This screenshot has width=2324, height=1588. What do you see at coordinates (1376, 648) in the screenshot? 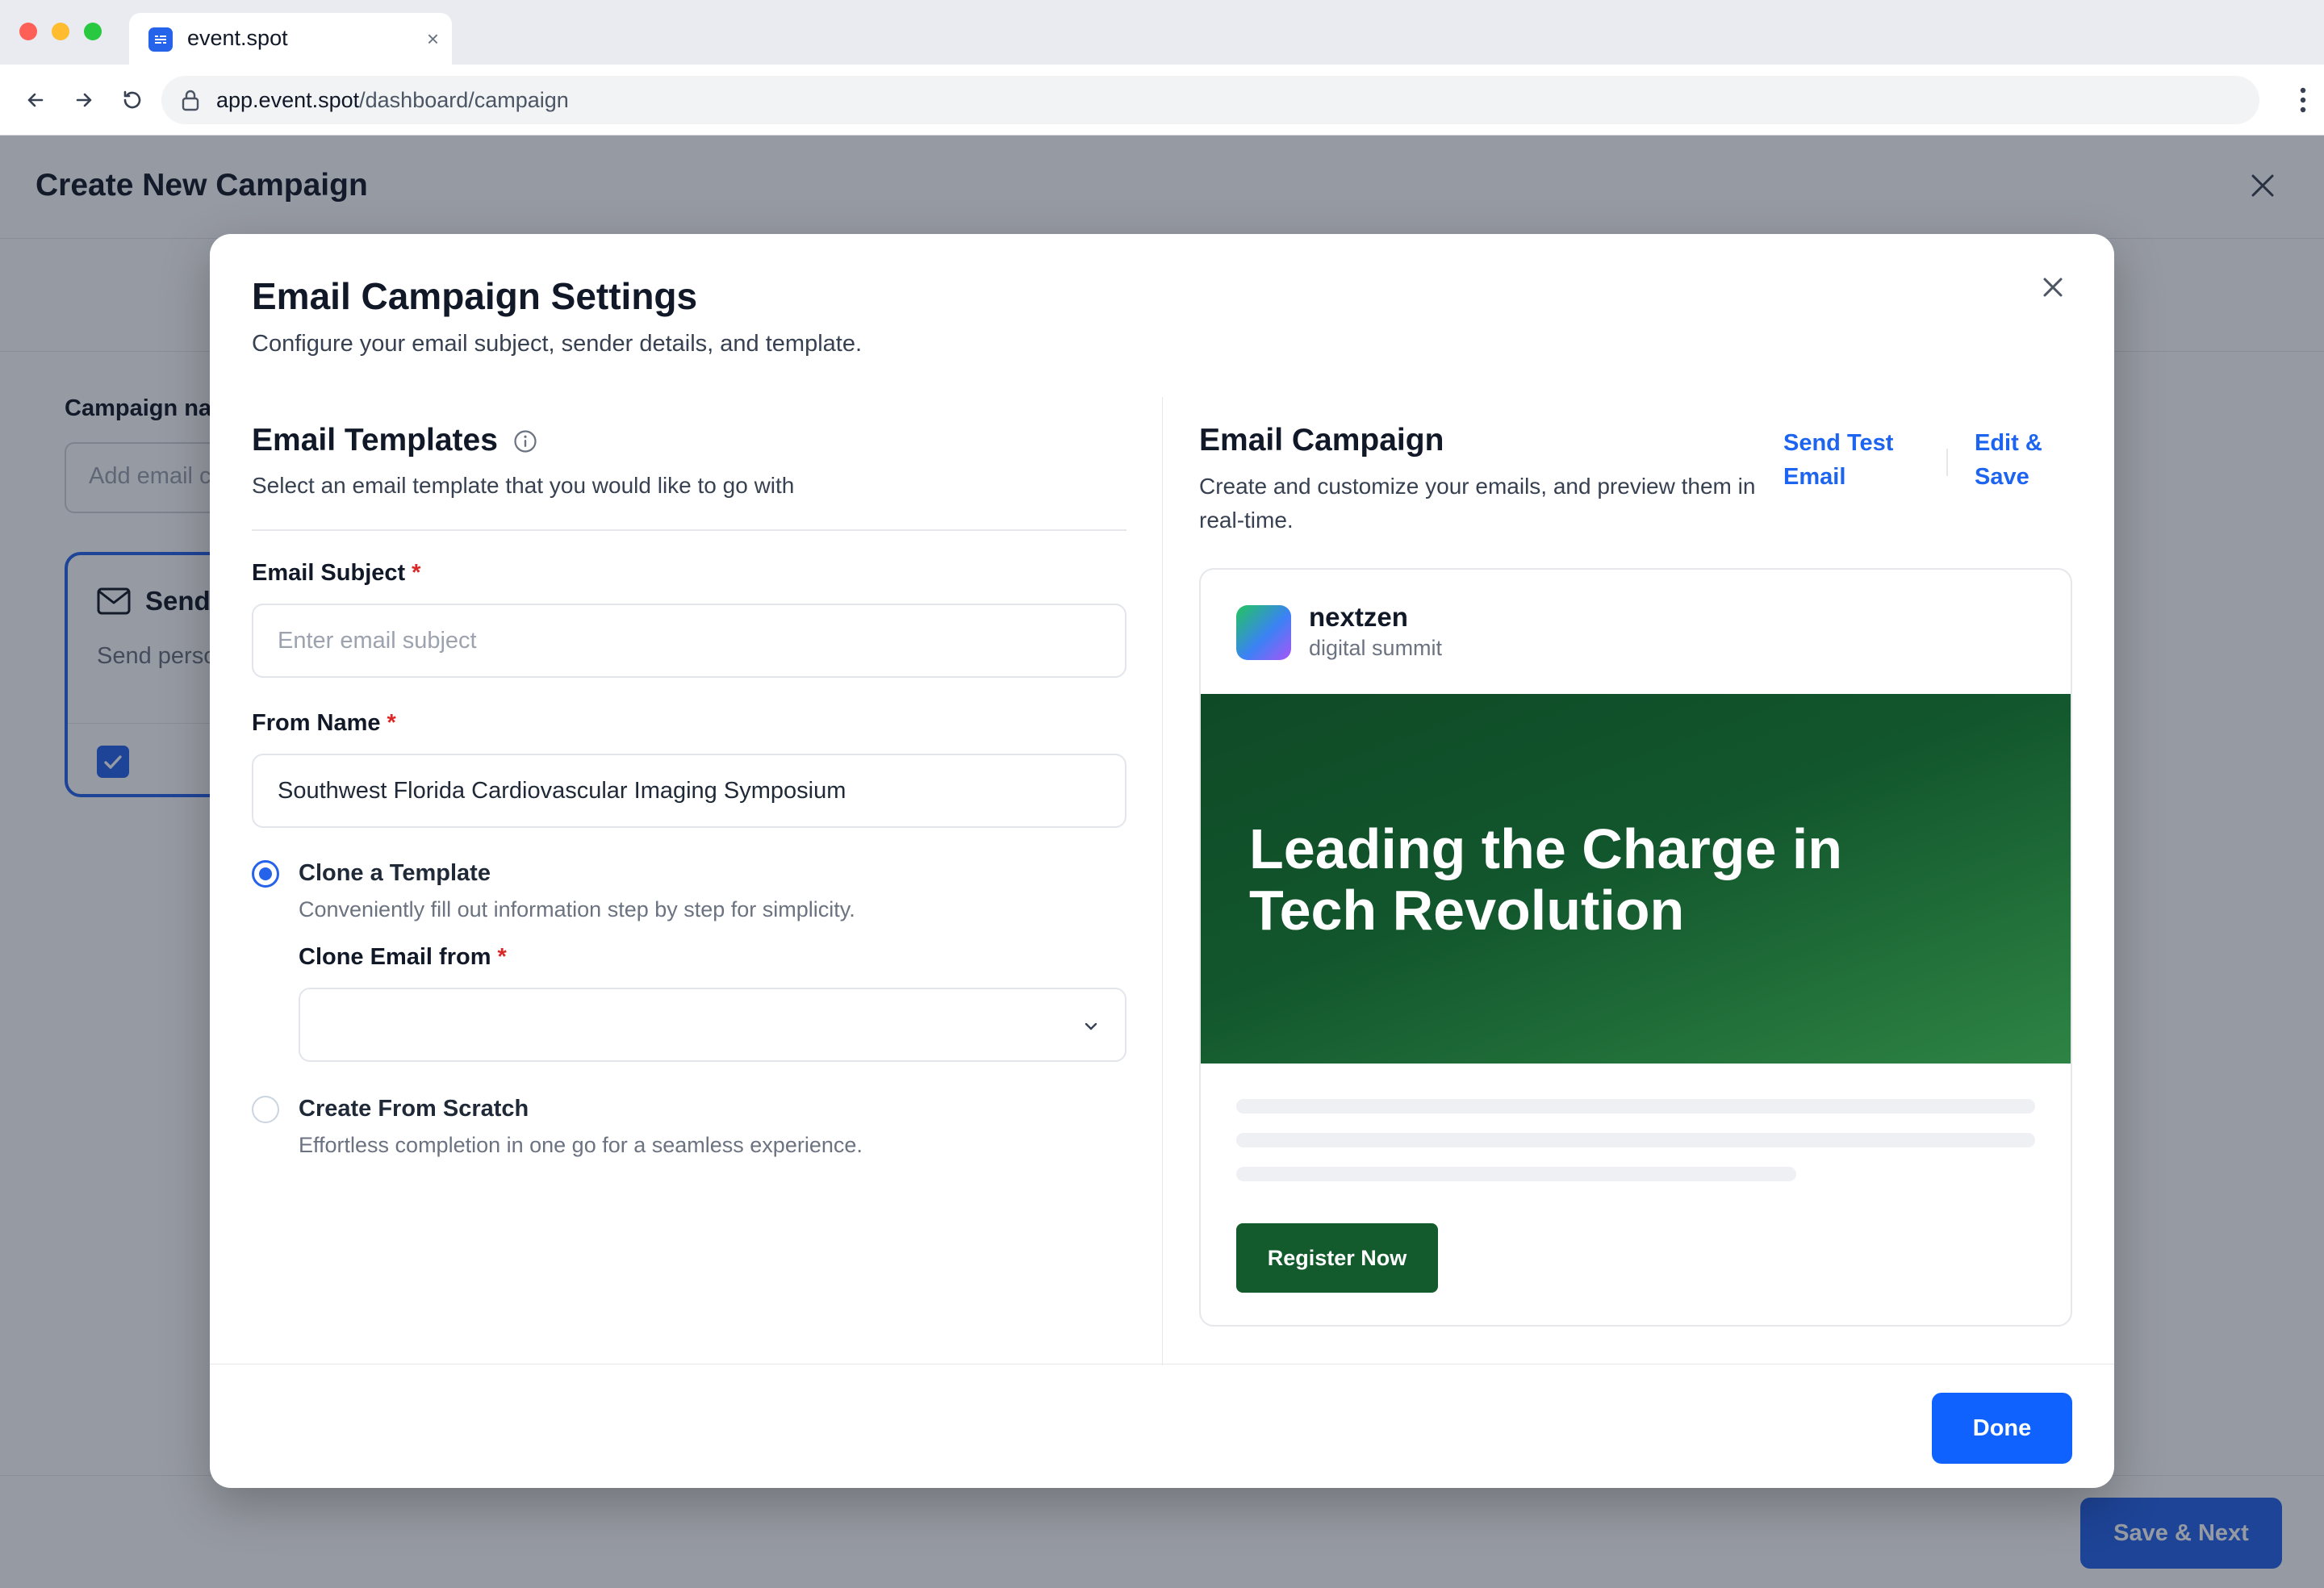
I see `preview-brand-sub: digital summit` at bounding box center [1376, 648].